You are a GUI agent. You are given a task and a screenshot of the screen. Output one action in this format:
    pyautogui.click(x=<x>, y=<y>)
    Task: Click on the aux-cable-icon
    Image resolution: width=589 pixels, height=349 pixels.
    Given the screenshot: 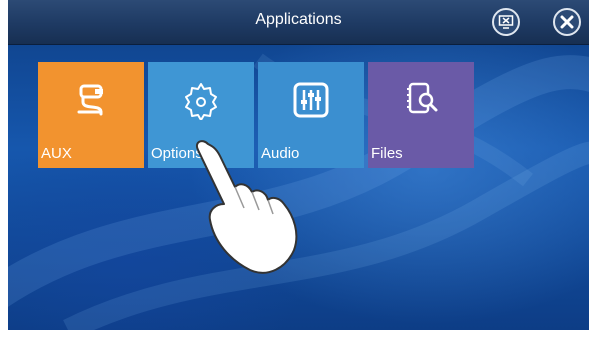 What is the action you would take?
    pyautogui.click(x=90, y=100)
    